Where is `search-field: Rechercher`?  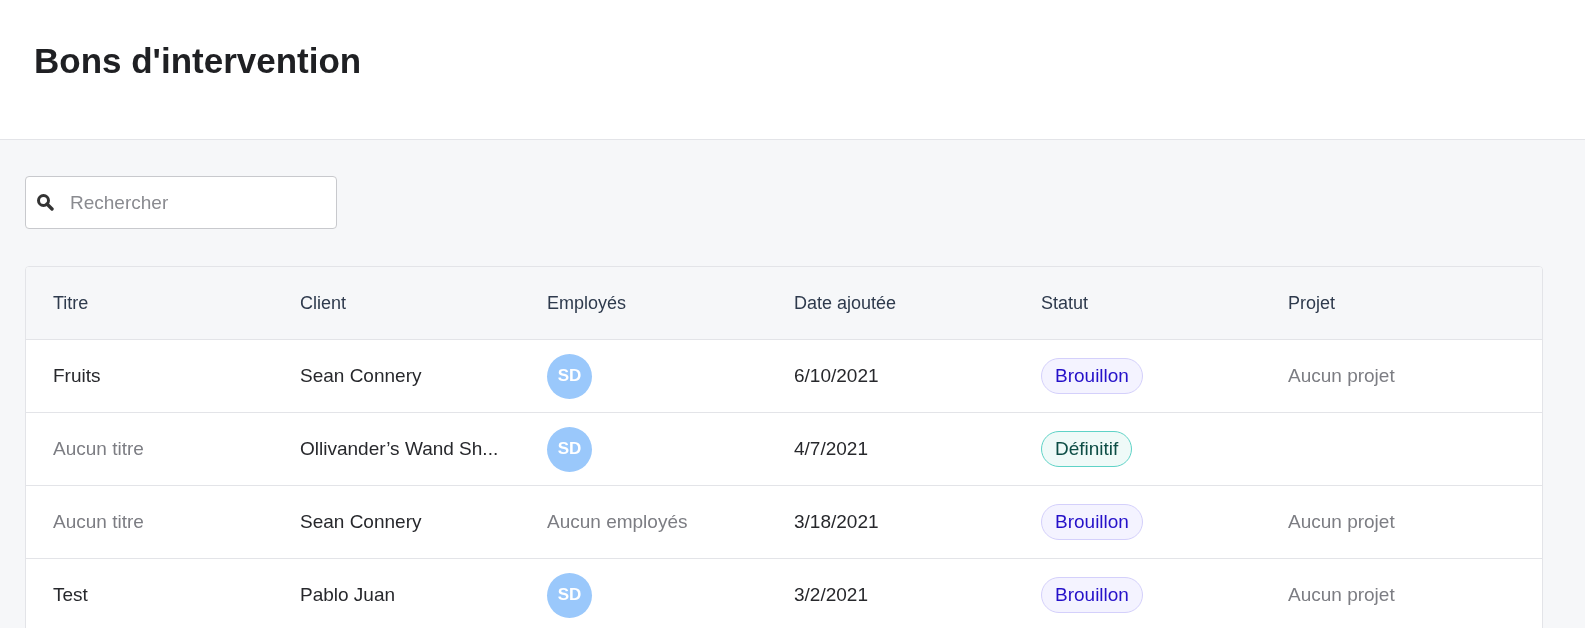
search-field: Rechercher is located at coordinates (181, 202).